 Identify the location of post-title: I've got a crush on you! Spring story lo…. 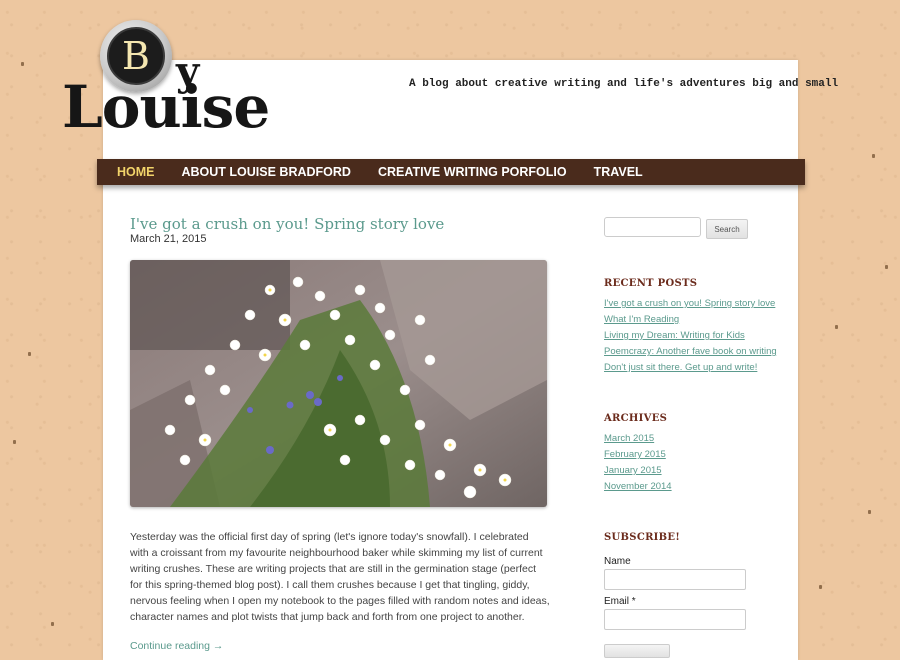
(287, 224).